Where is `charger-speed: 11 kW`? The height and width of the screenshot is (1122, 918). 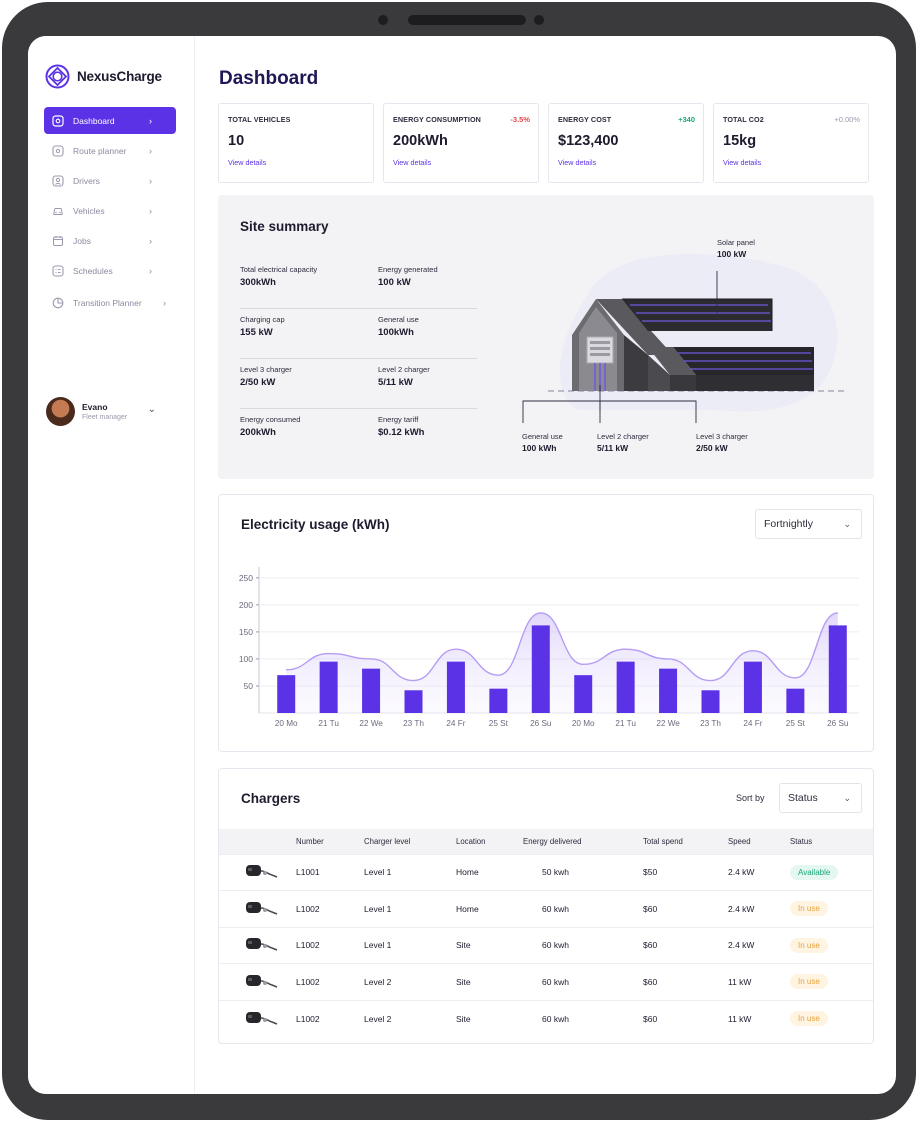 charger-speed: 11 kW is located at coordinates (759, 981).